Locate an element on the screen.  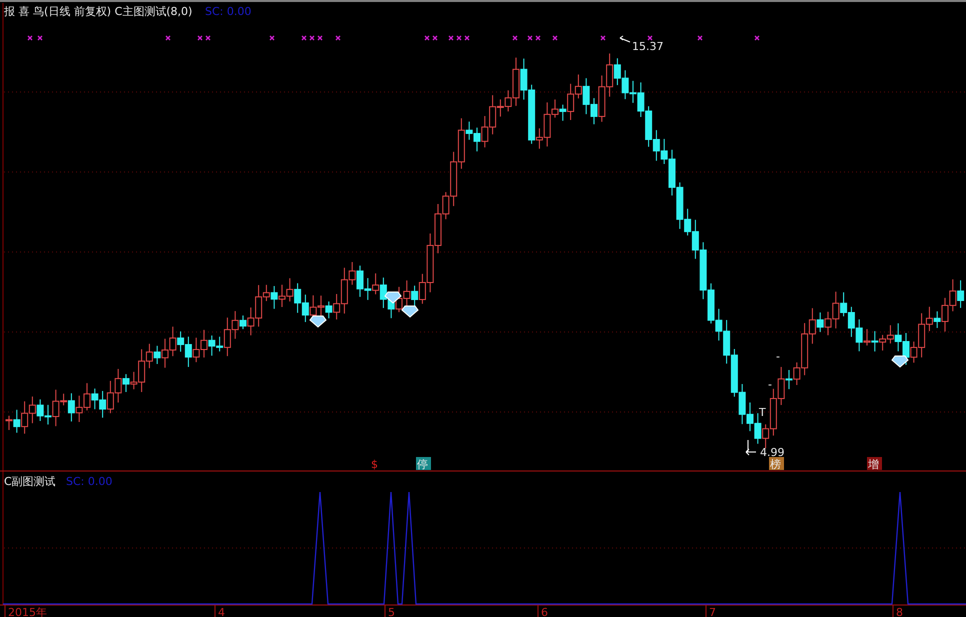
axis-label: 5 is located at coordinates (391, 611).